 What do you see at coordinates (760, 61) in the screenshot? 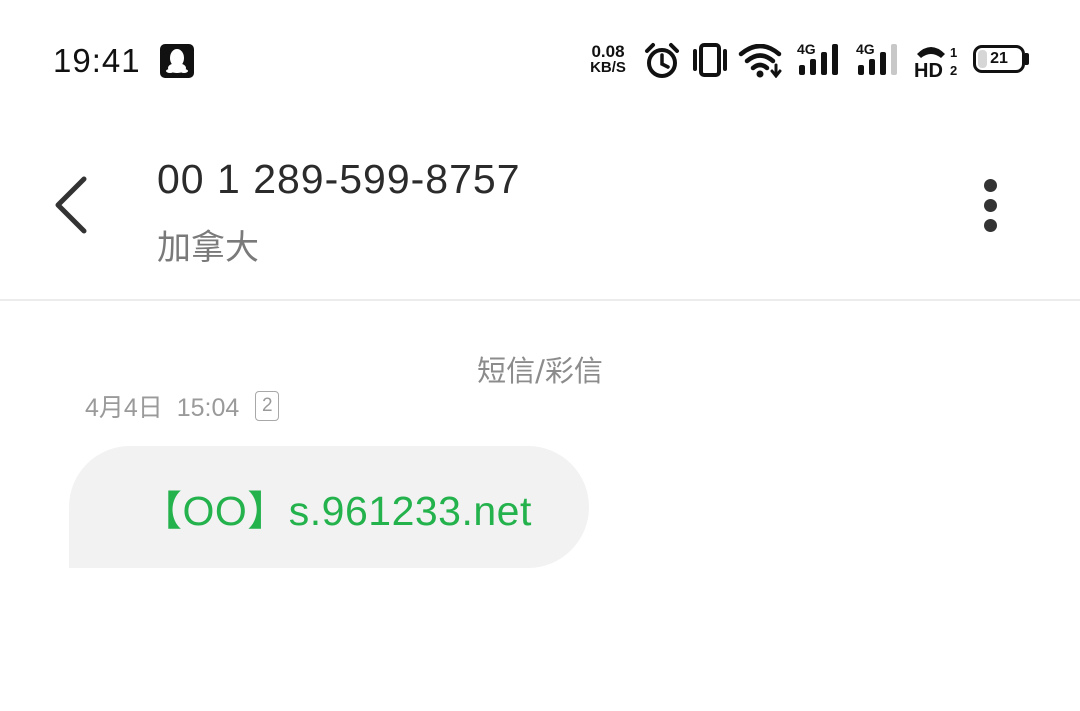
I see `wifi-icon` at bounding box center [760, 61].